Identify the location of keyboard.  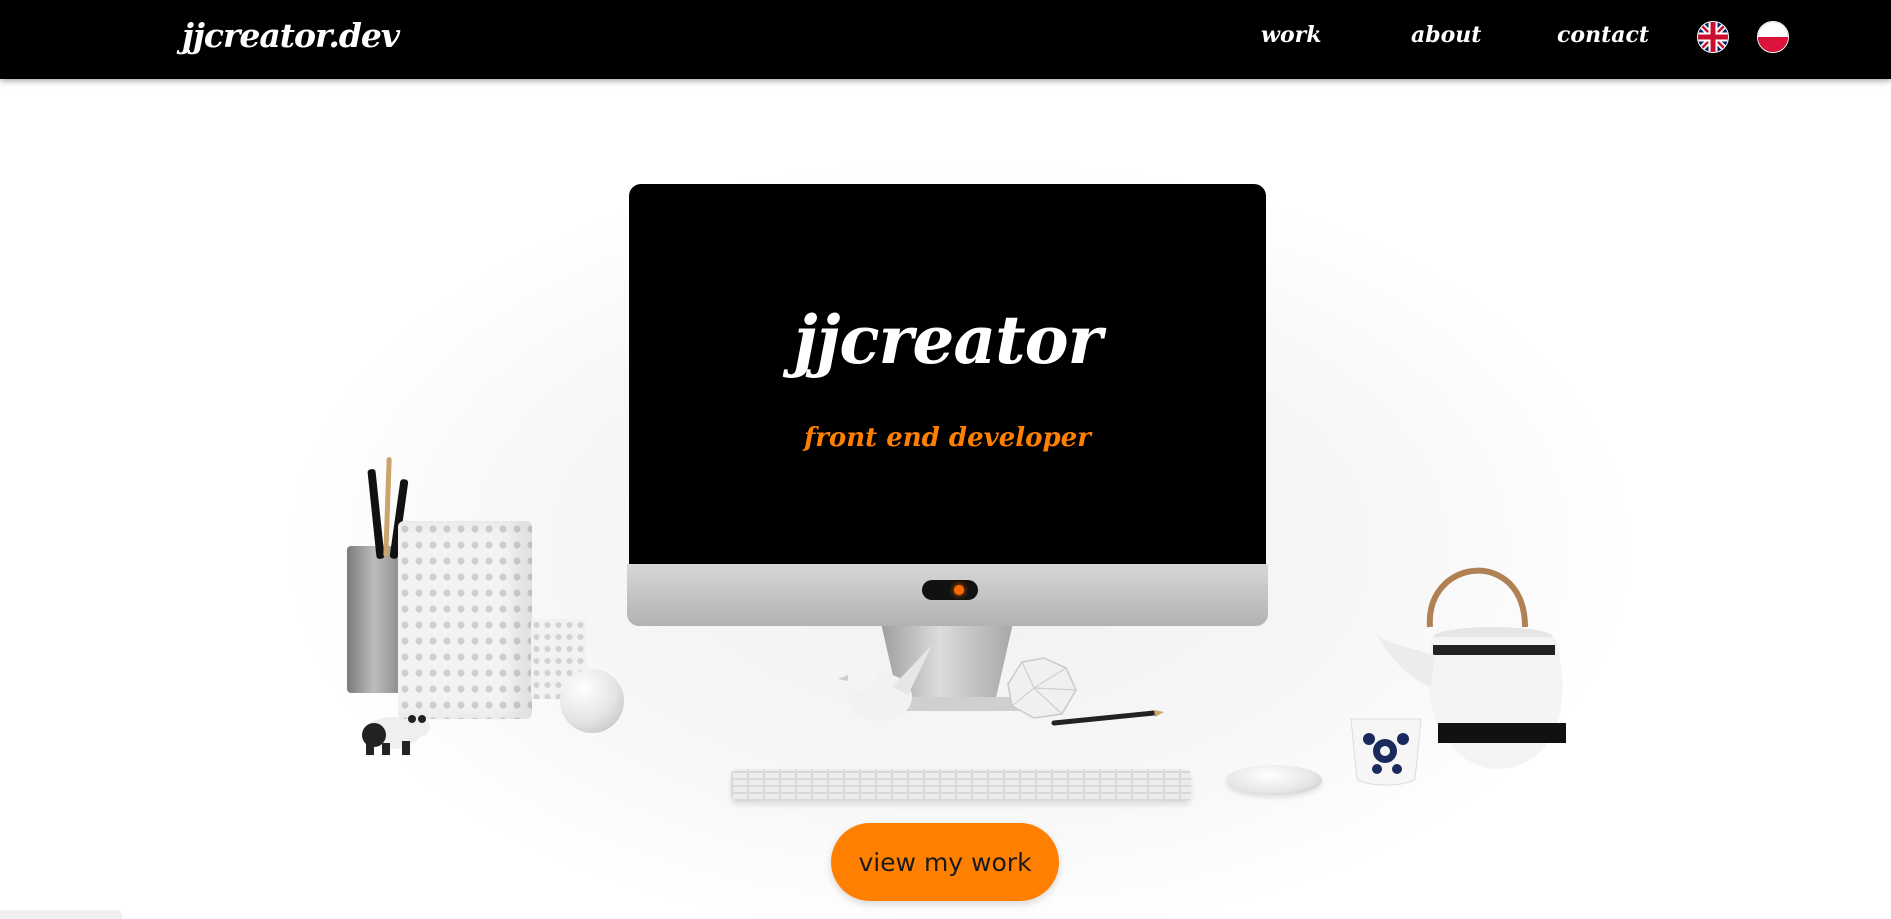
(961, 785).